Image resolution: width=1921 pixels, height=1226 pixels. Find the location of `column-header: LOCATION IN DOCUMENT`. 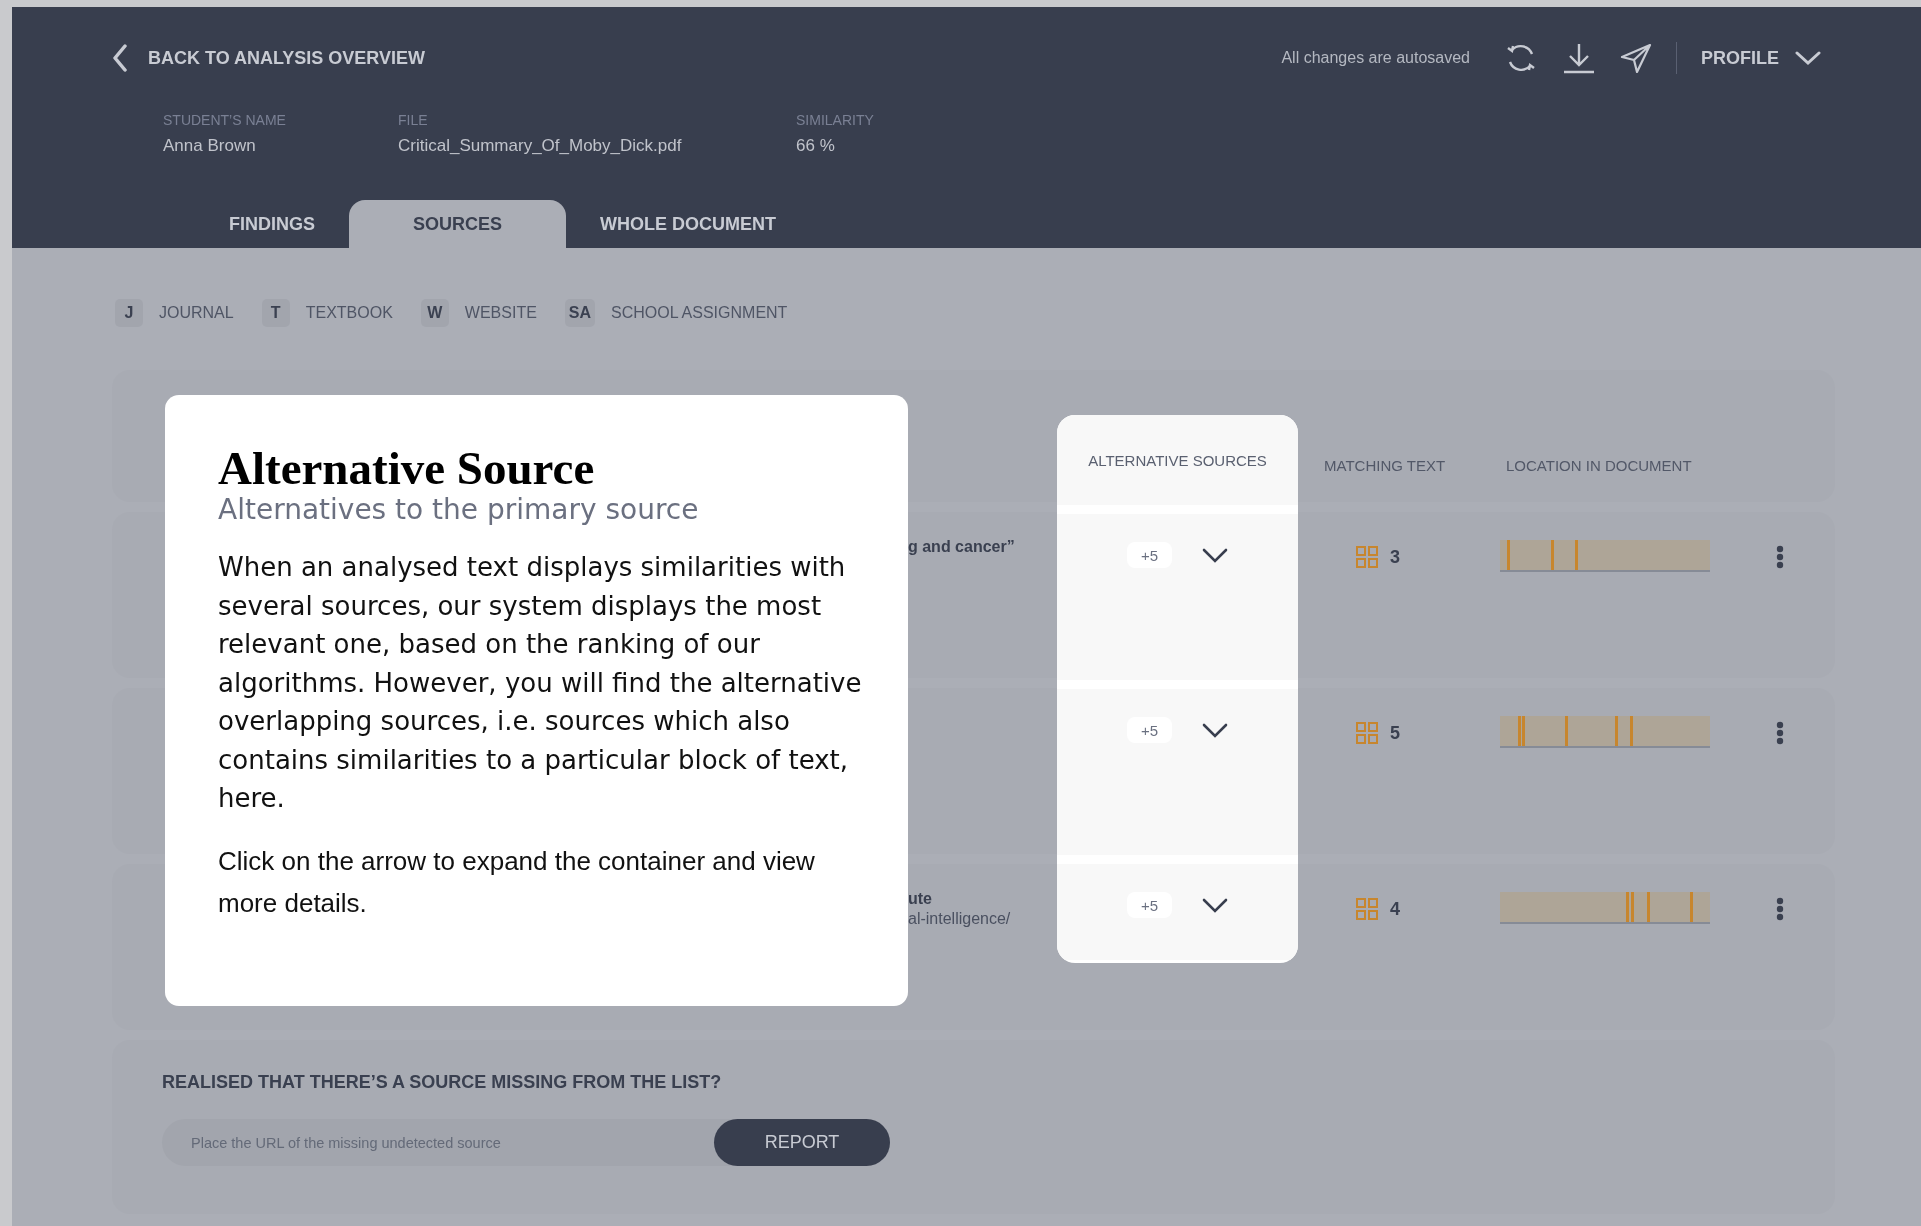

column-header: LOCATION IN DOCUMENT is located at coordinates (1599, 466).